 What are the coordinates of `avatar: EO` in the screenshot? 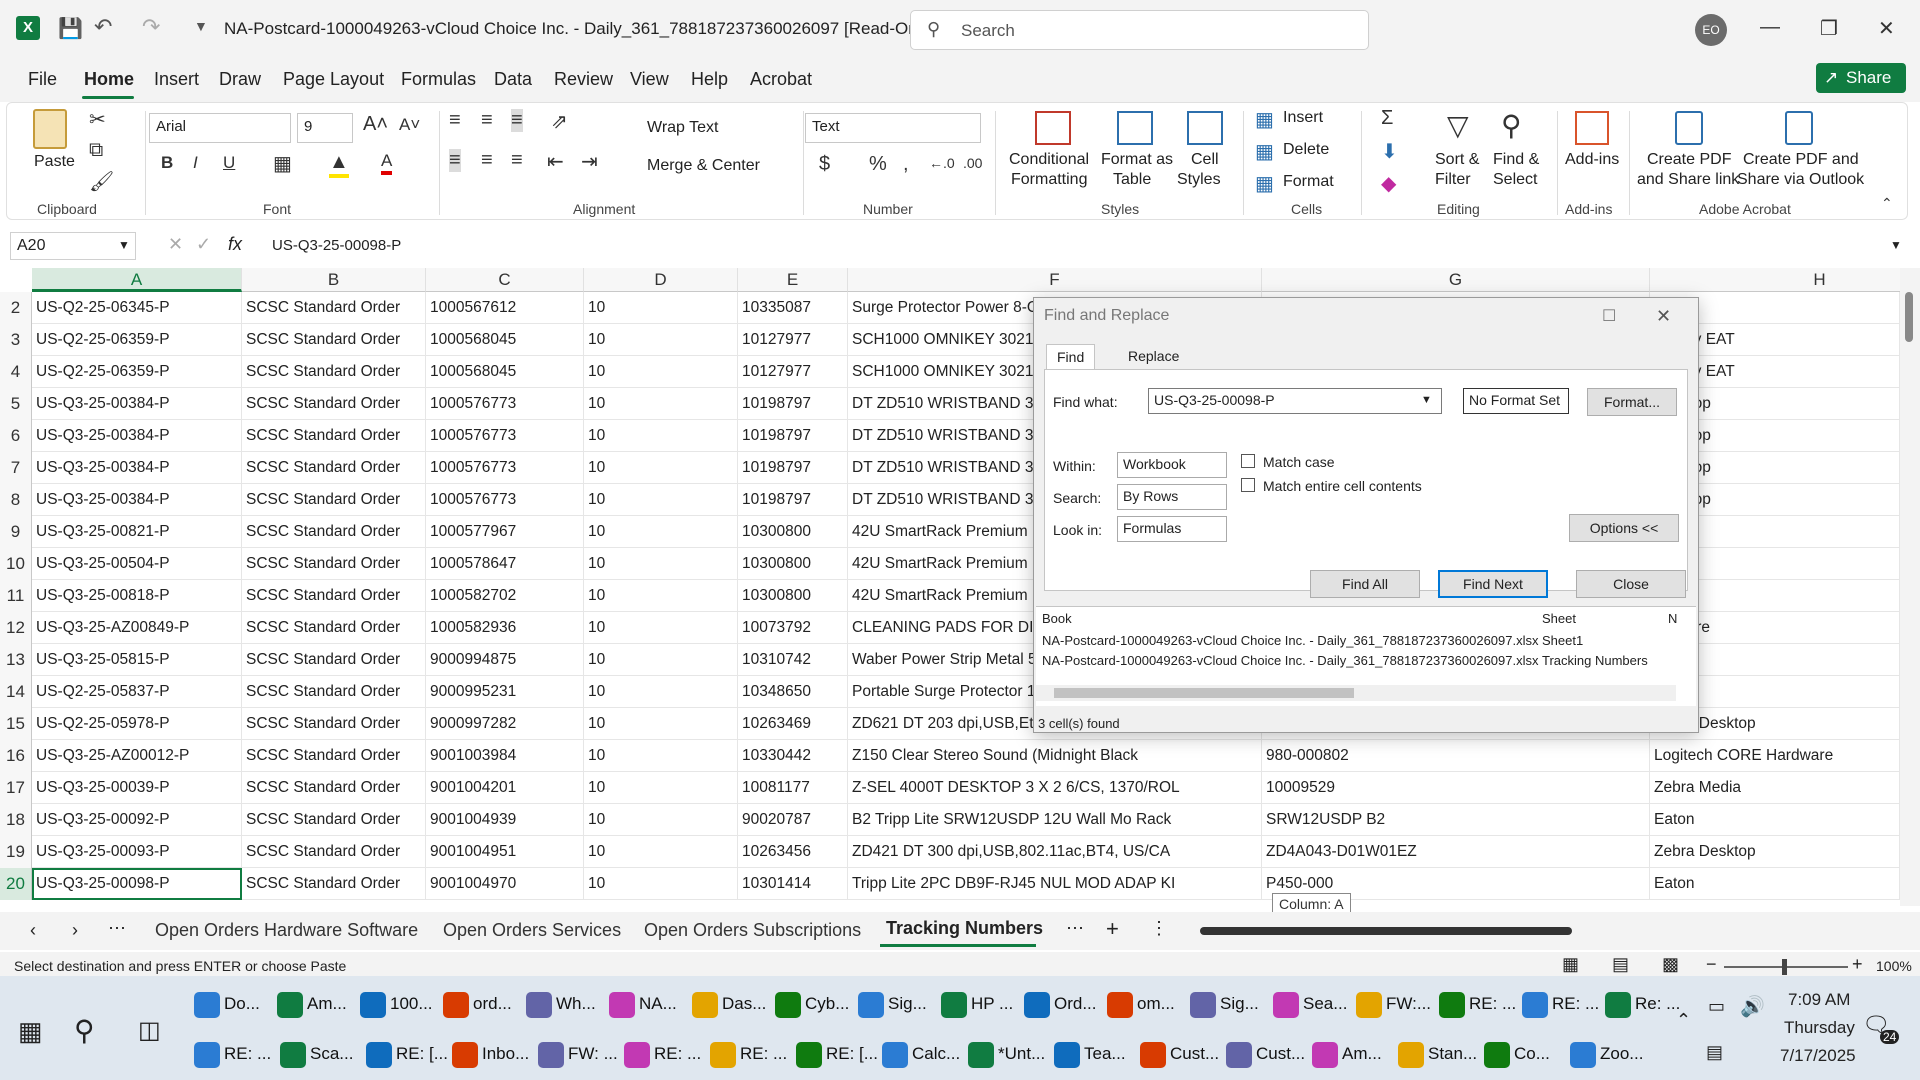 It's located at (1711, 30).